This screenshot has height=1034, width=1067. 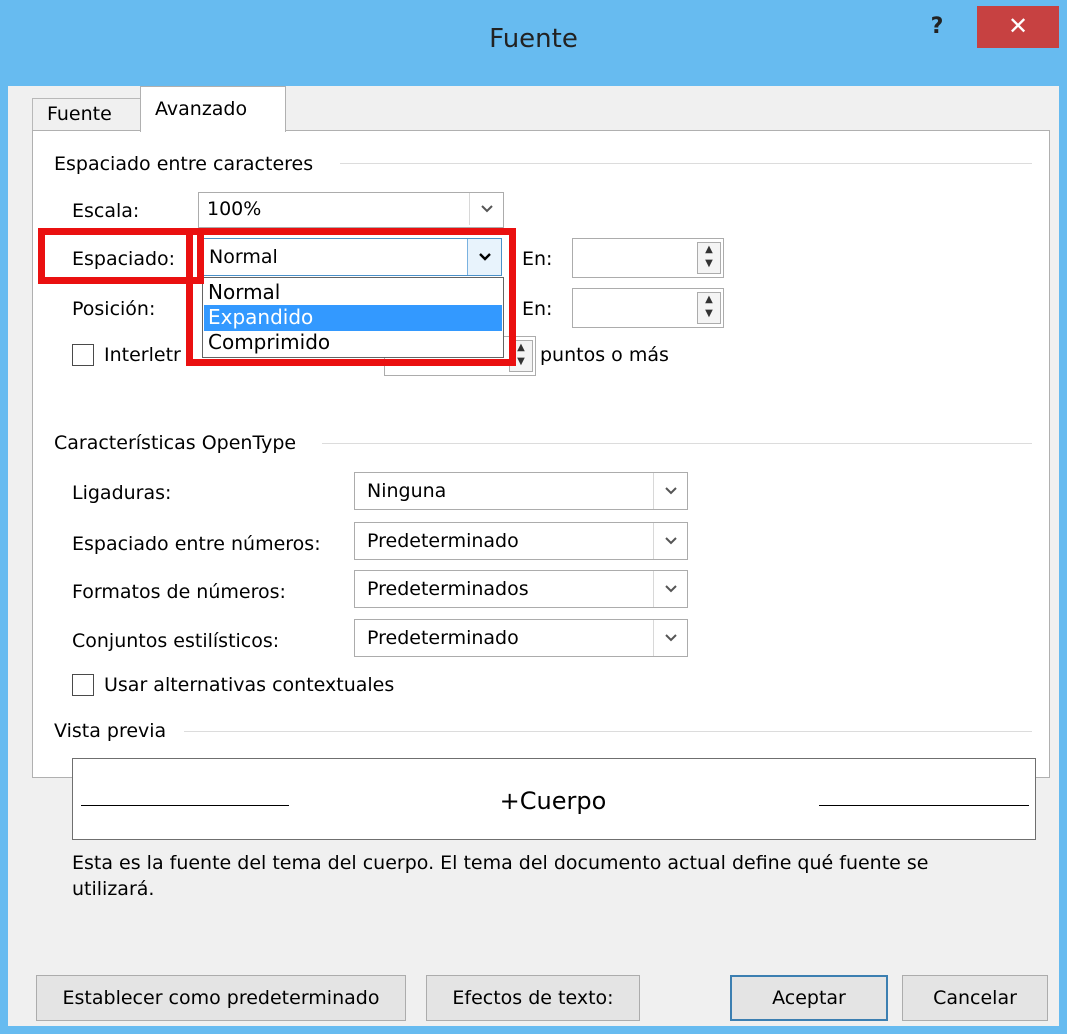 What do you see at coordinates (122, 493) in the screenshot?
I see `ligatures-label: Ligaduras:` at bounding box center [122, 493].